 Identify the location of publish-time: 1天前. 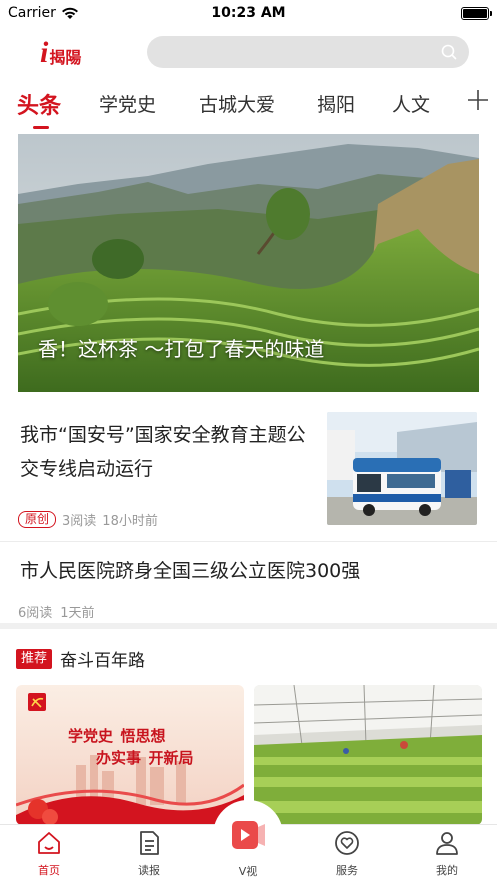
(77, 613).